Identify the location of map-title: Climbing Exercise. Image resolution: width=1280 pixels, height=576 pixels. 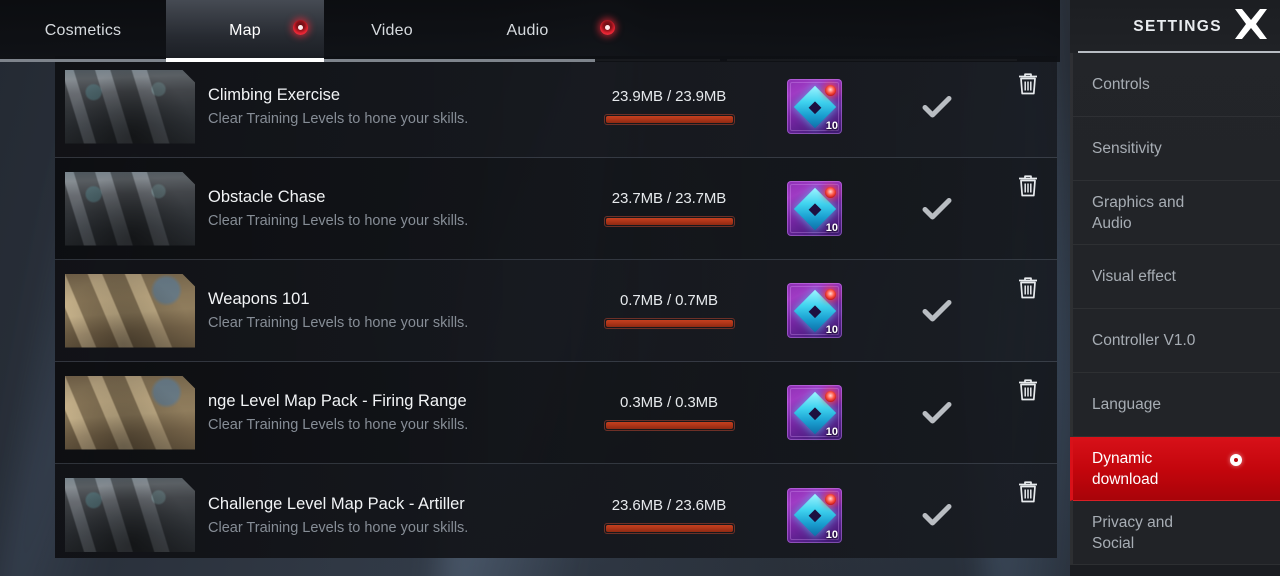
(274, 95).